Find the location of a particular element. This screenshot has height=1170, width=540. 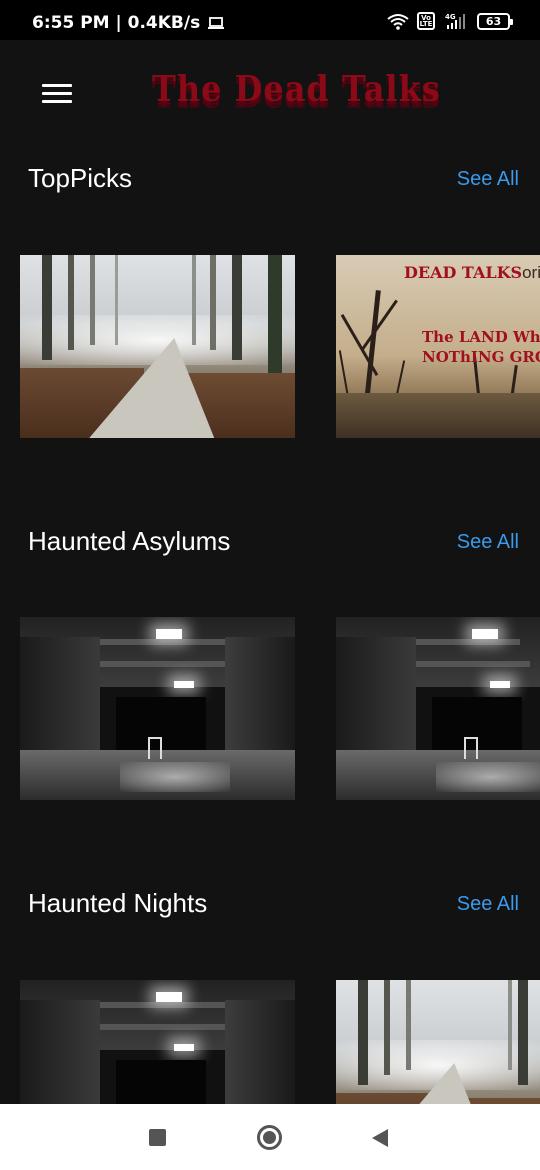

see-all-toppicks-link: See All is located at coordinates (488, 179).